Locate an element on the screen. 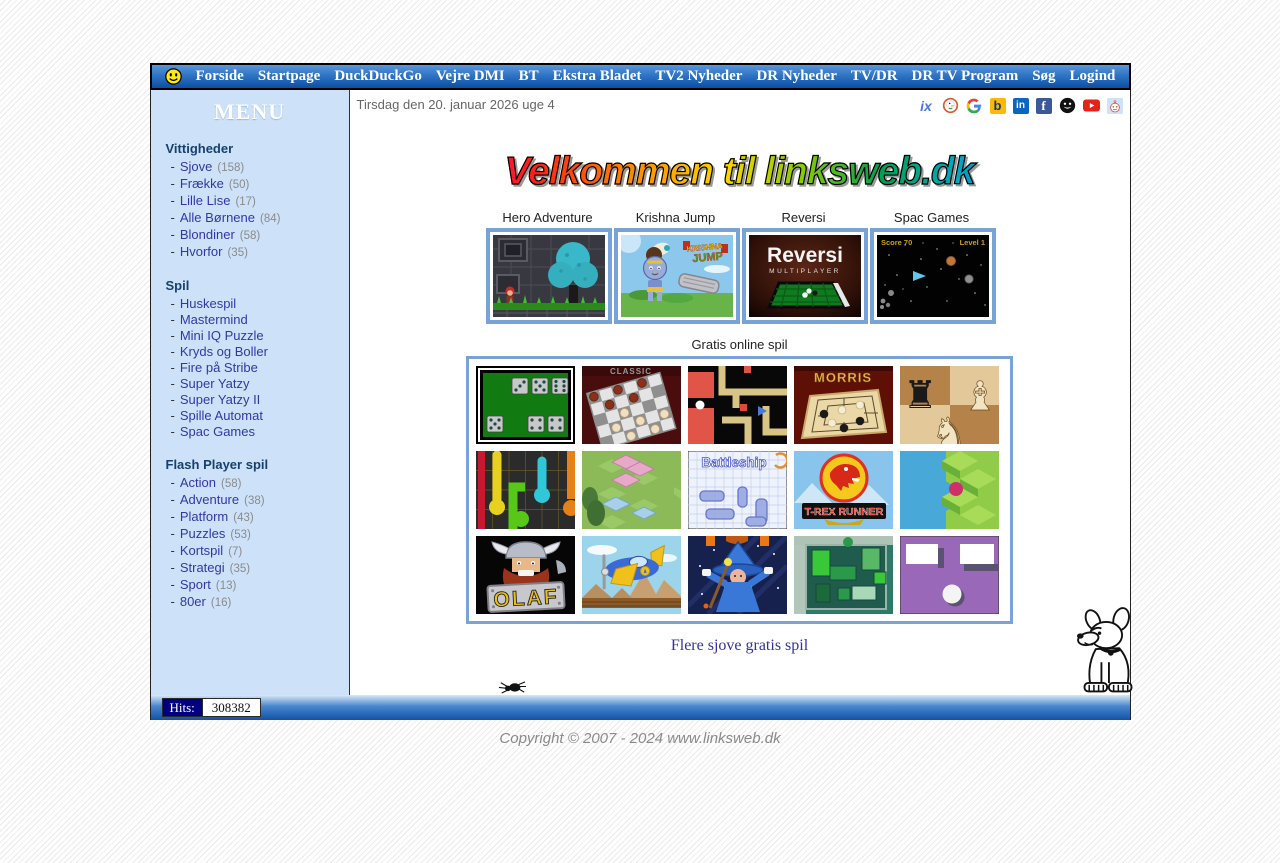 The image size is (1280, 863). duckduckgo-icon is located at coordinates (950, 105).